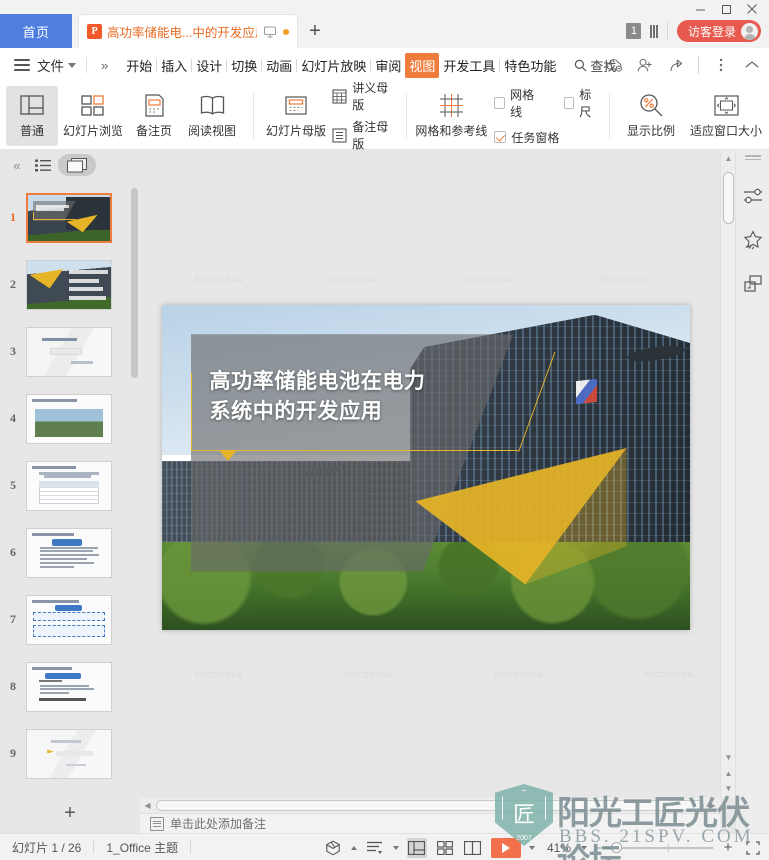 Image resolution: width=769 pixels, height=860 pixels. I want to click on outline-view-icon, so click(43, 165).